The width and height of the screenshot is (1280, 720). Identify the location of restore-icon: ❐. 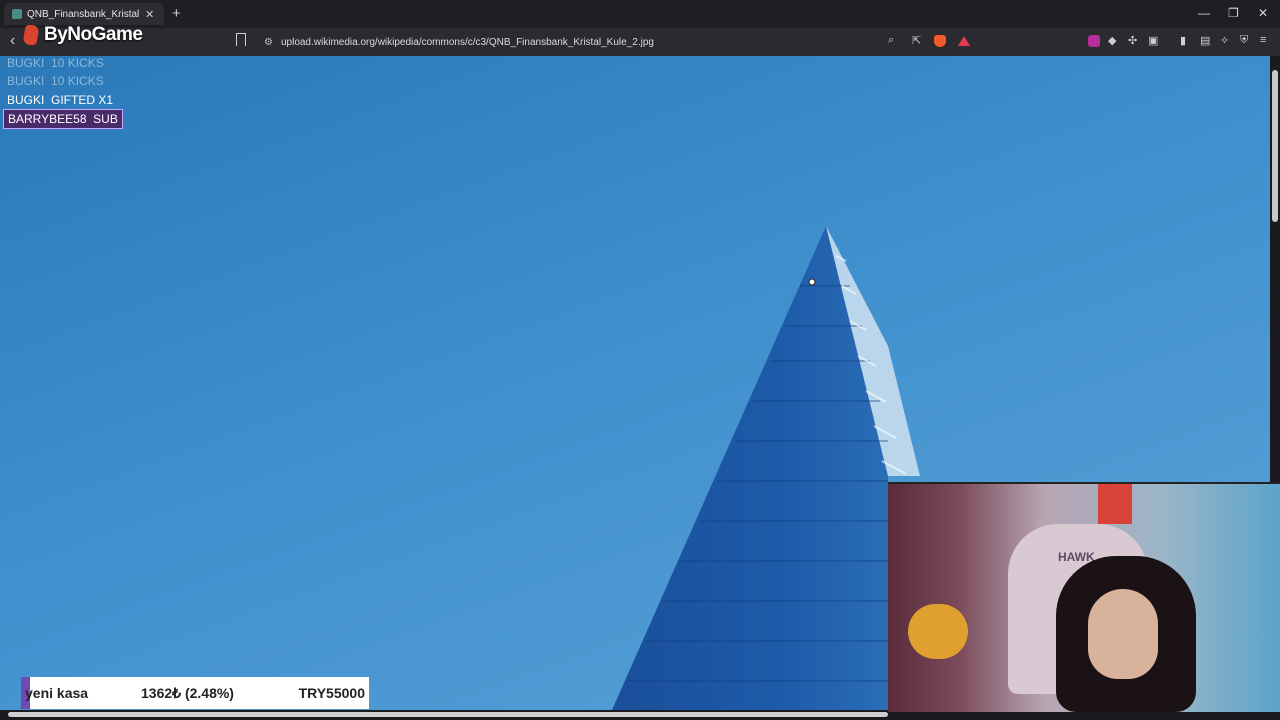
(1233, 13).